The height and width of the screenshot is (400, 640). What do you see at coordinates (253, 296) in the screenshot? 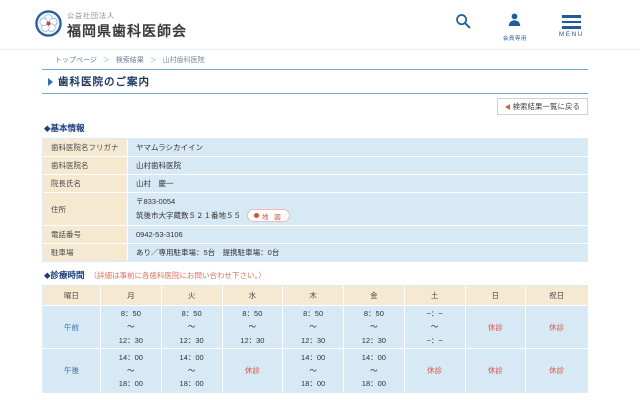
I see `schedule-day-header: 水` at bounding box center [253, 296].